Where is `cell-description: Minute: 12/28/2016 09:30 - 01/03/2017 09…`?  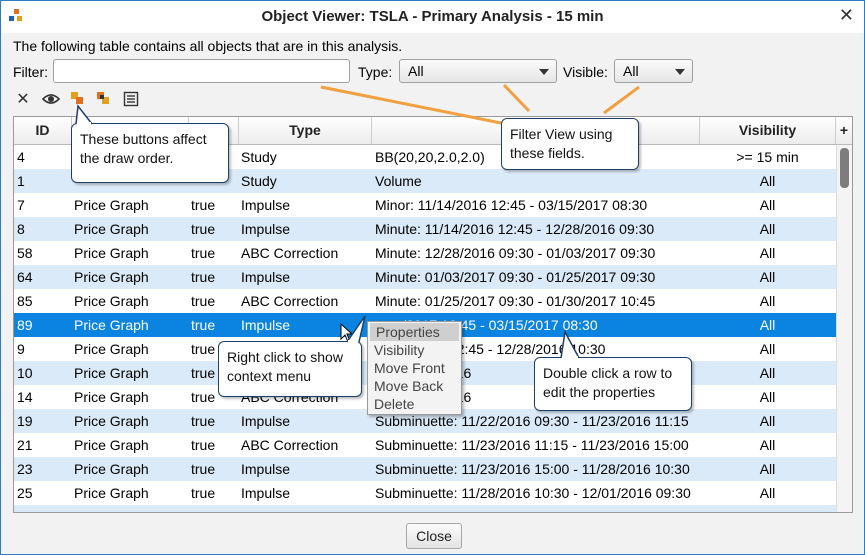 cell-description: Minute: 12/28/2016 09:30 - 01/03/2017 09… is located at coordinates (515, 253).